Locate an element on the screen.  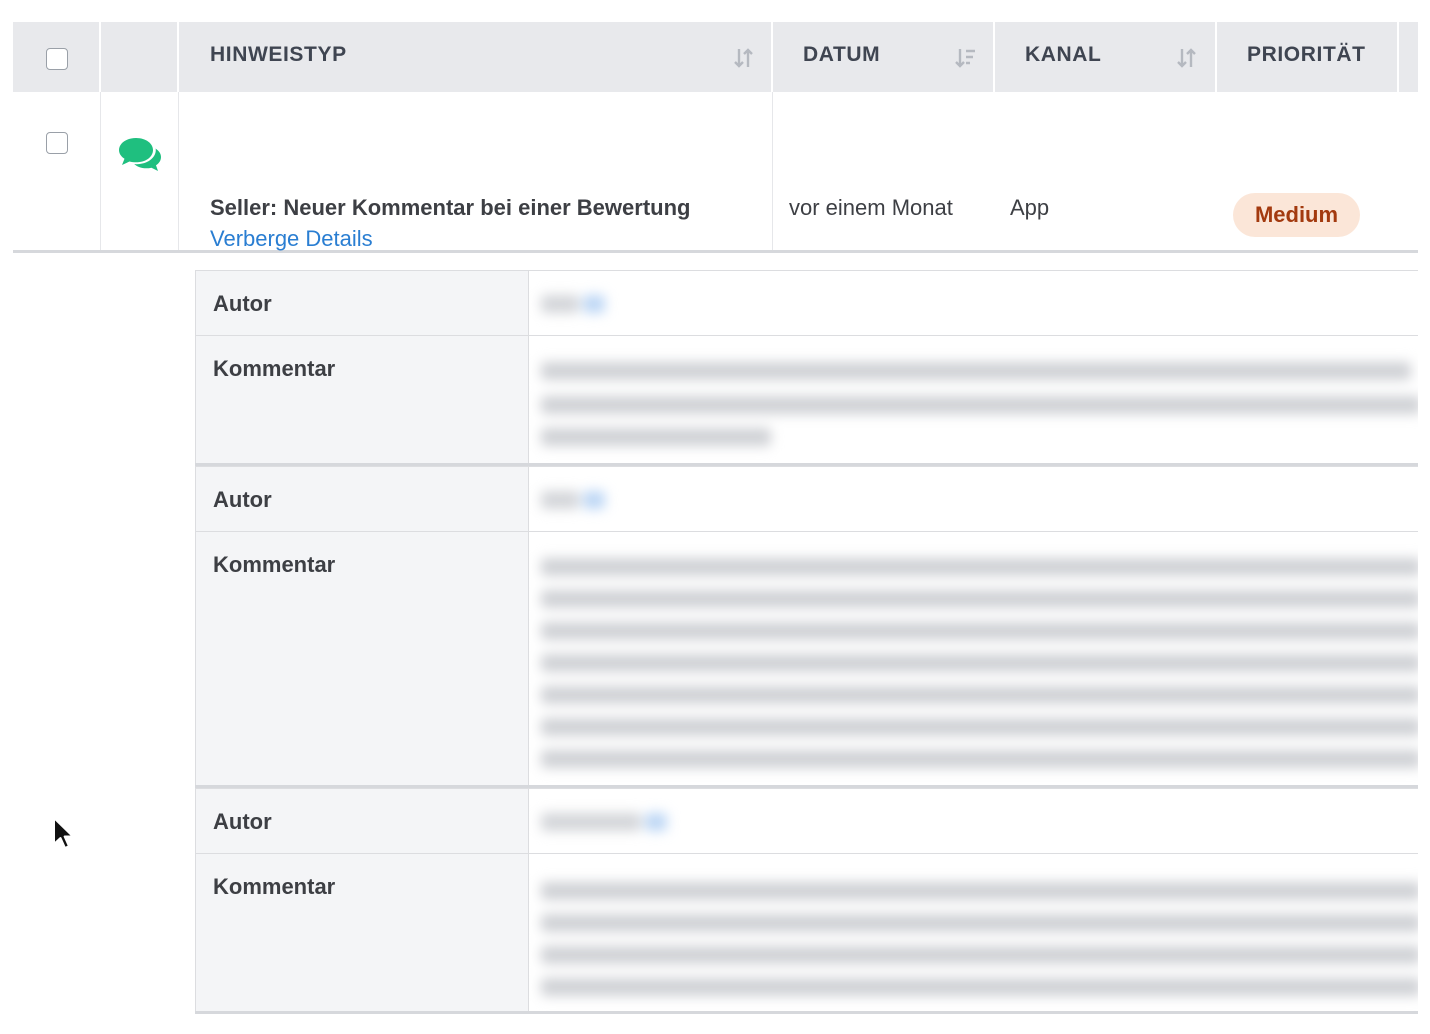
header-icon-cell is located at coordinates (140, 57).